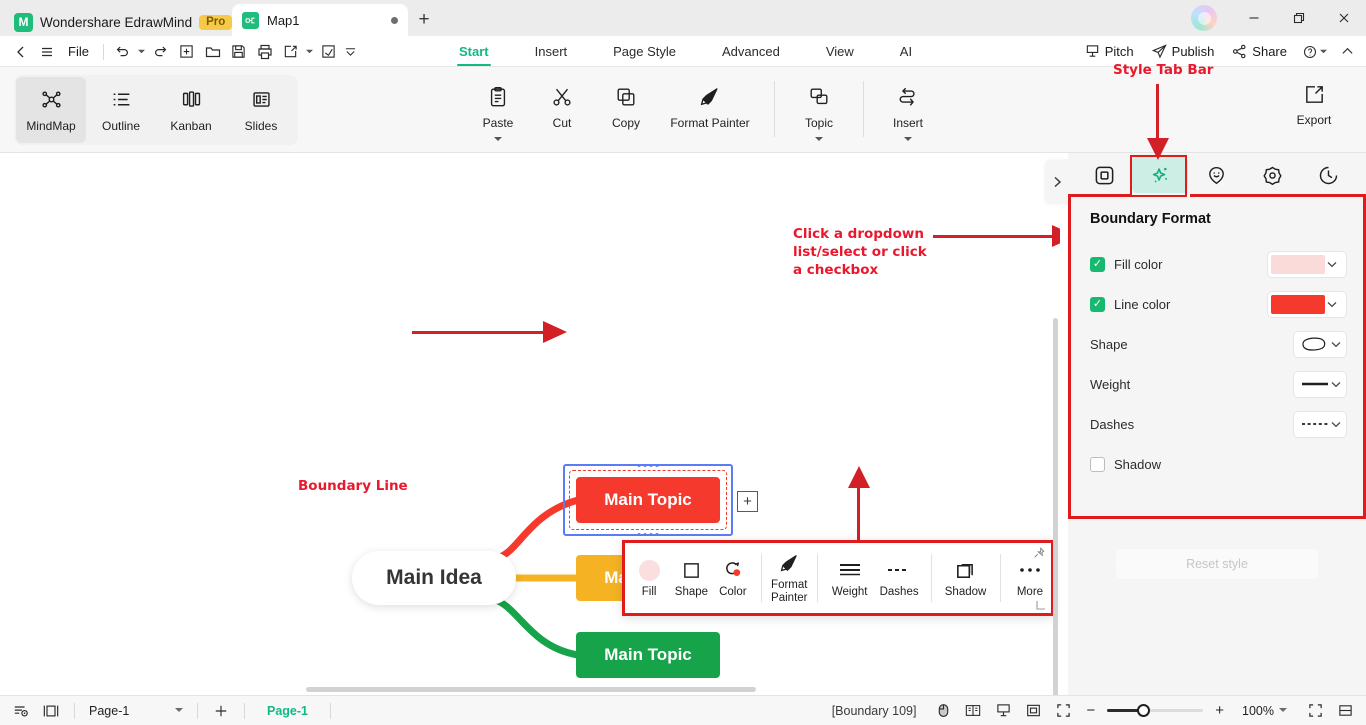 The image size is (1366, 725). What do you see at coordinates (1328, 175) in the screenshot?
I see `style-tab-progress` at bounding box center [1328, 175].